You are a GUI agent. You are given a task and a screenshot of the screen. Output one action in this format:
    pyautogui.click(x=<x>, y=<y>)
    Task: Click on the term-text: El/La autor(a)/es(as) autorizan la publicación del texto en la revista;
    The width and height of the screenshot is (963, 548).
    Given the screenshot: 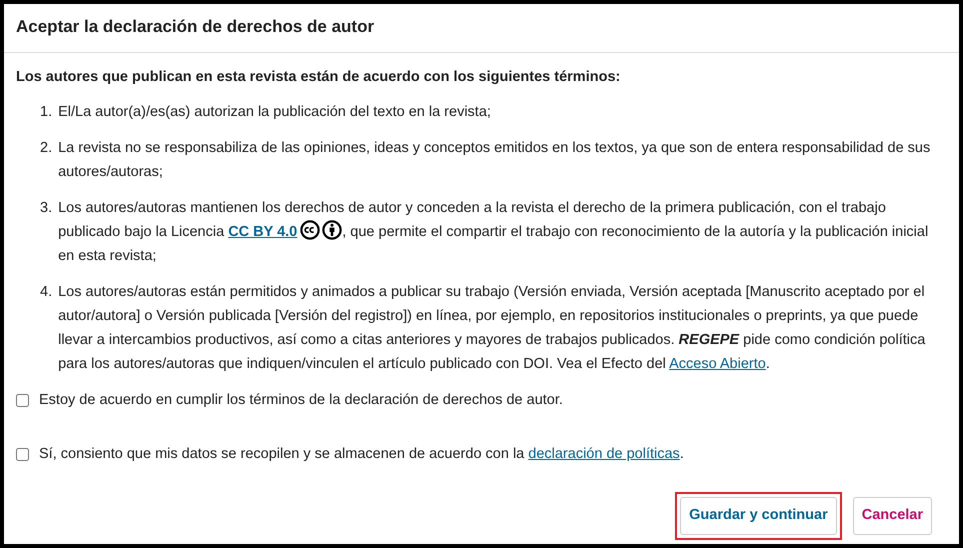 What is the action you would take?
    pyautogui.click(x=274, y=112)
    